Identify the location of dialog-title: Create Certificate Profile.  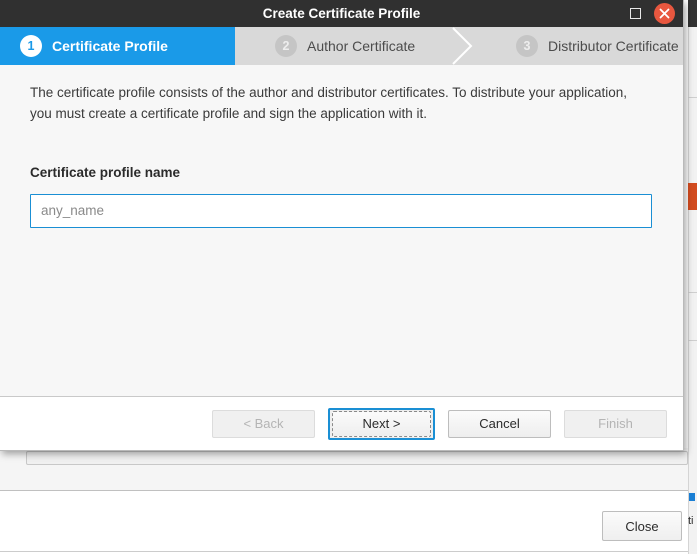
(341, 13).